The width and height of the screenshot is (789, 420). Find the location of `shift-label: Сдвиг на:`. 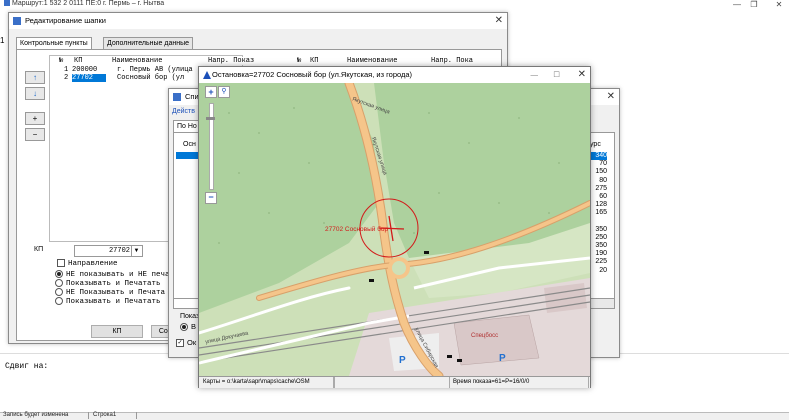

shift-label: Сдвиг на: is located at coordinates (27, 366).